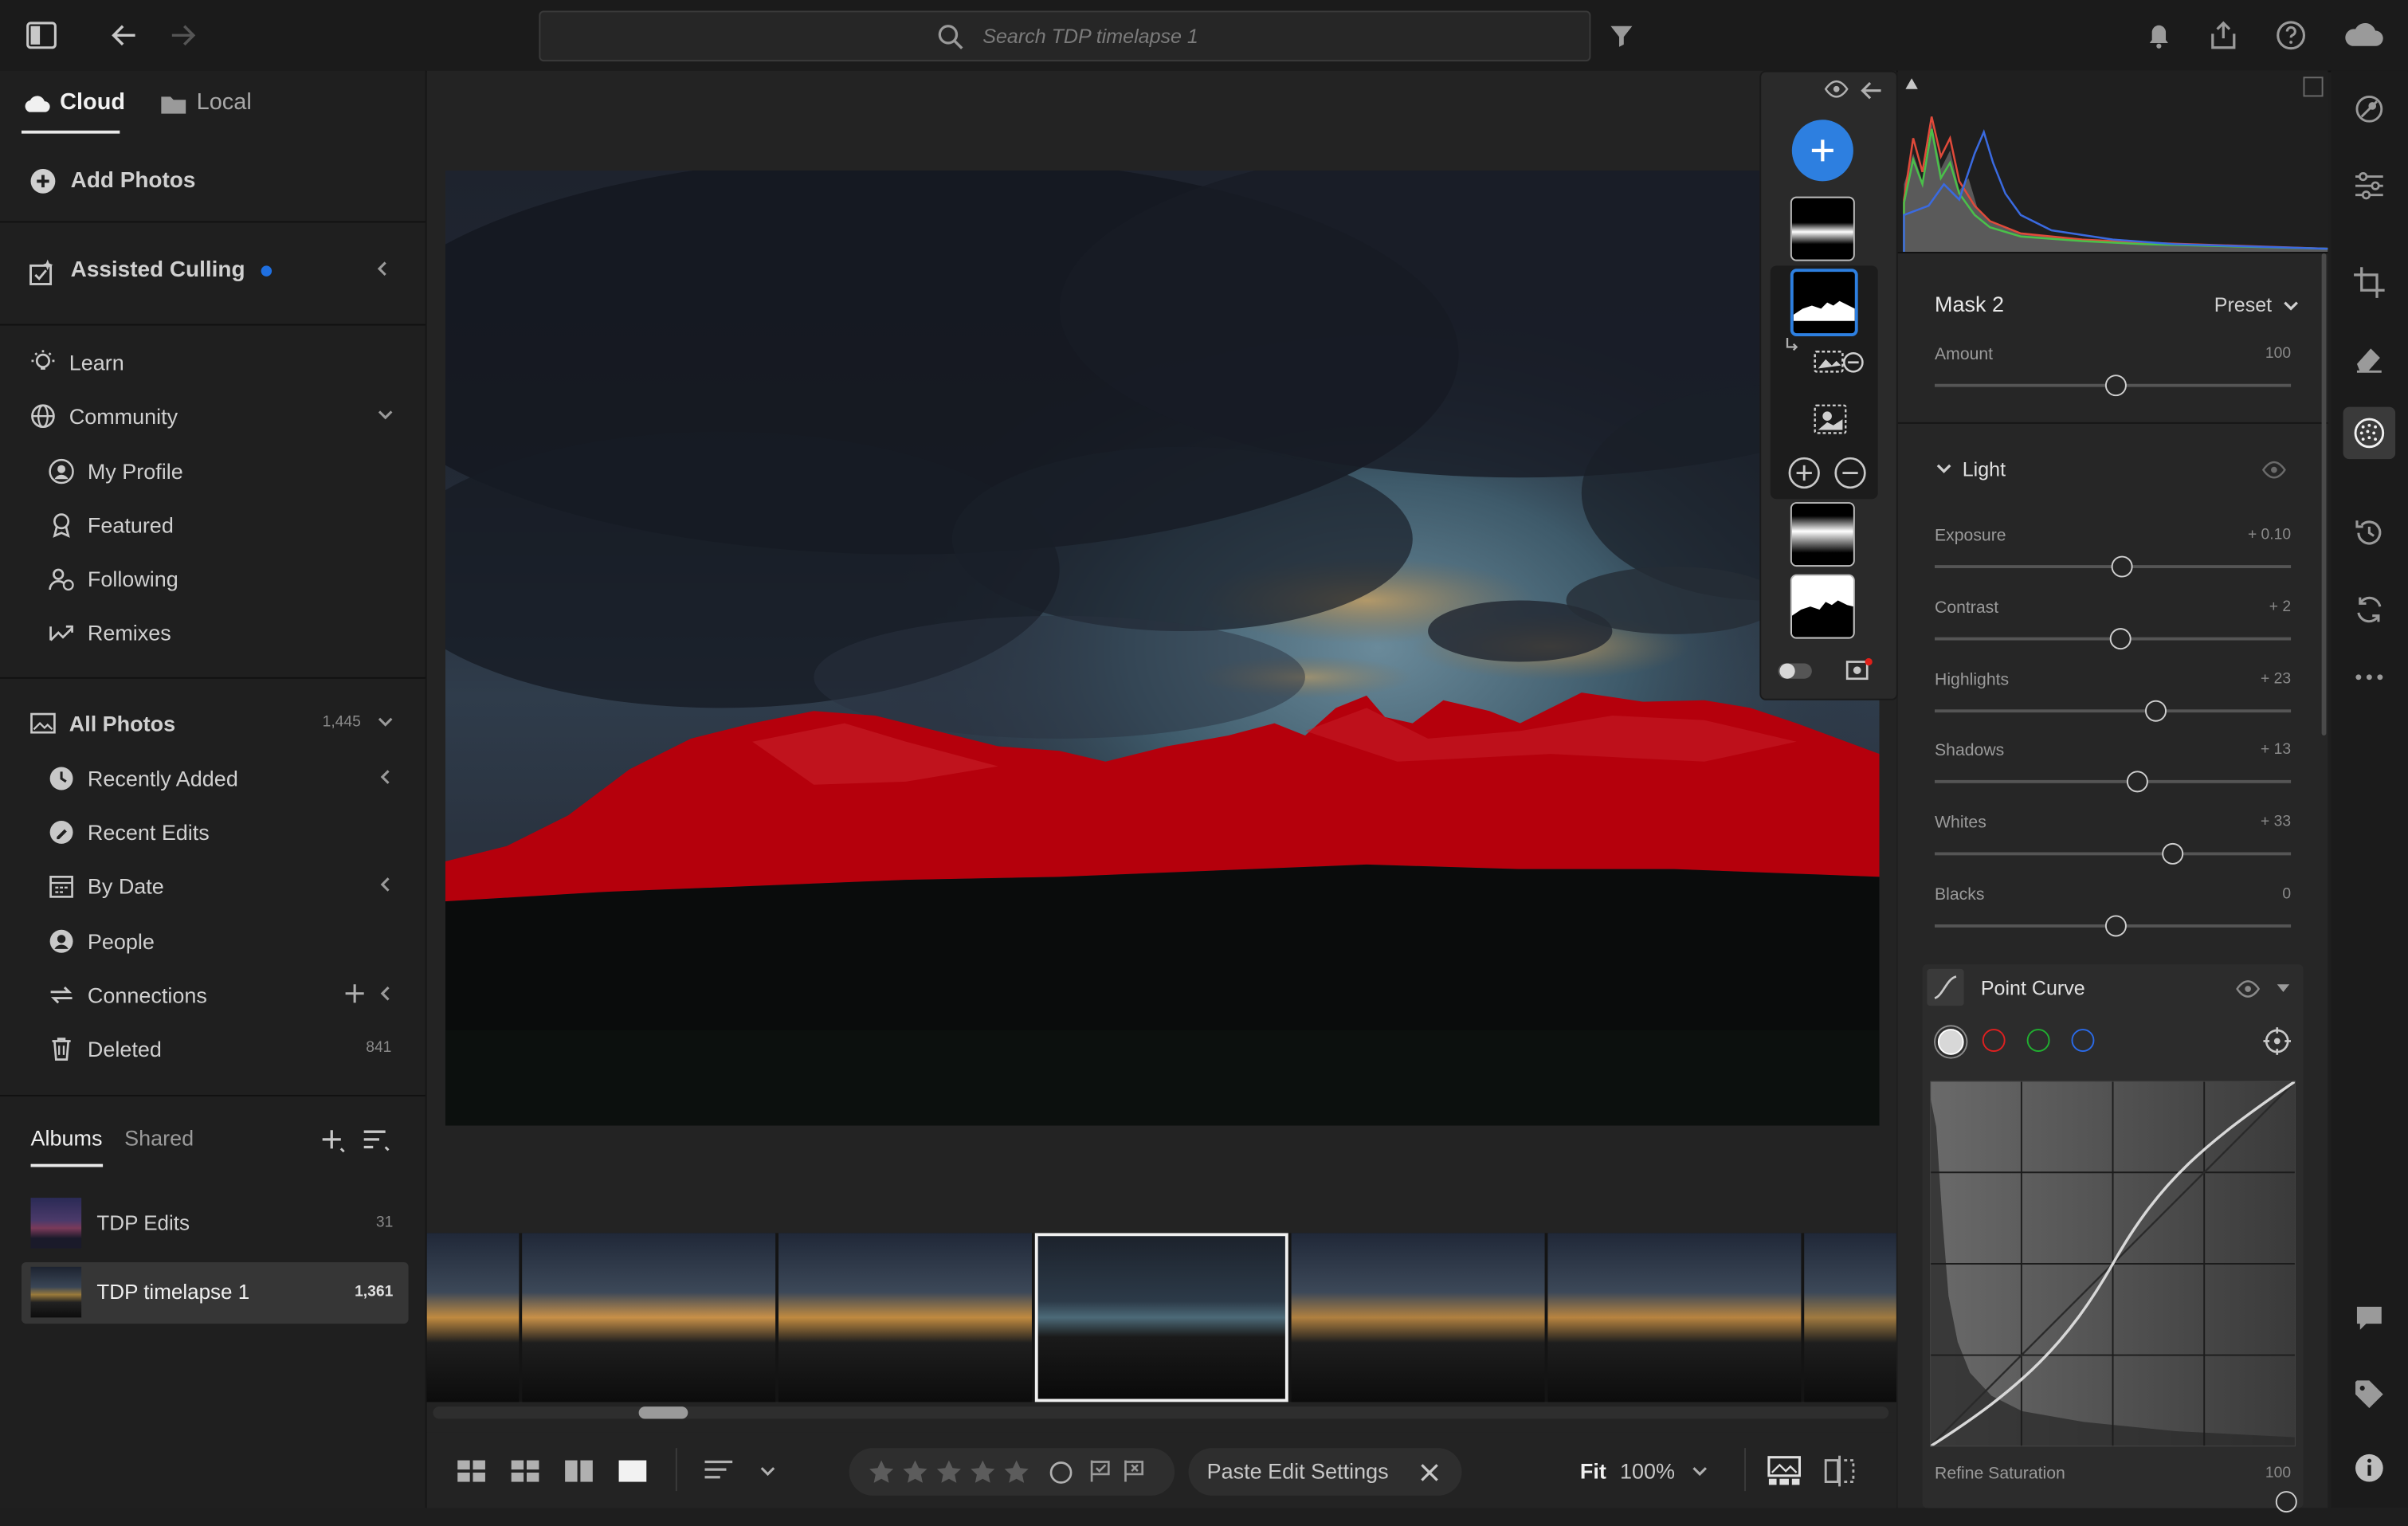  Describe the element at coordinates (578, 1471) in the screenshot. I see `compare-view-icon` at that location.